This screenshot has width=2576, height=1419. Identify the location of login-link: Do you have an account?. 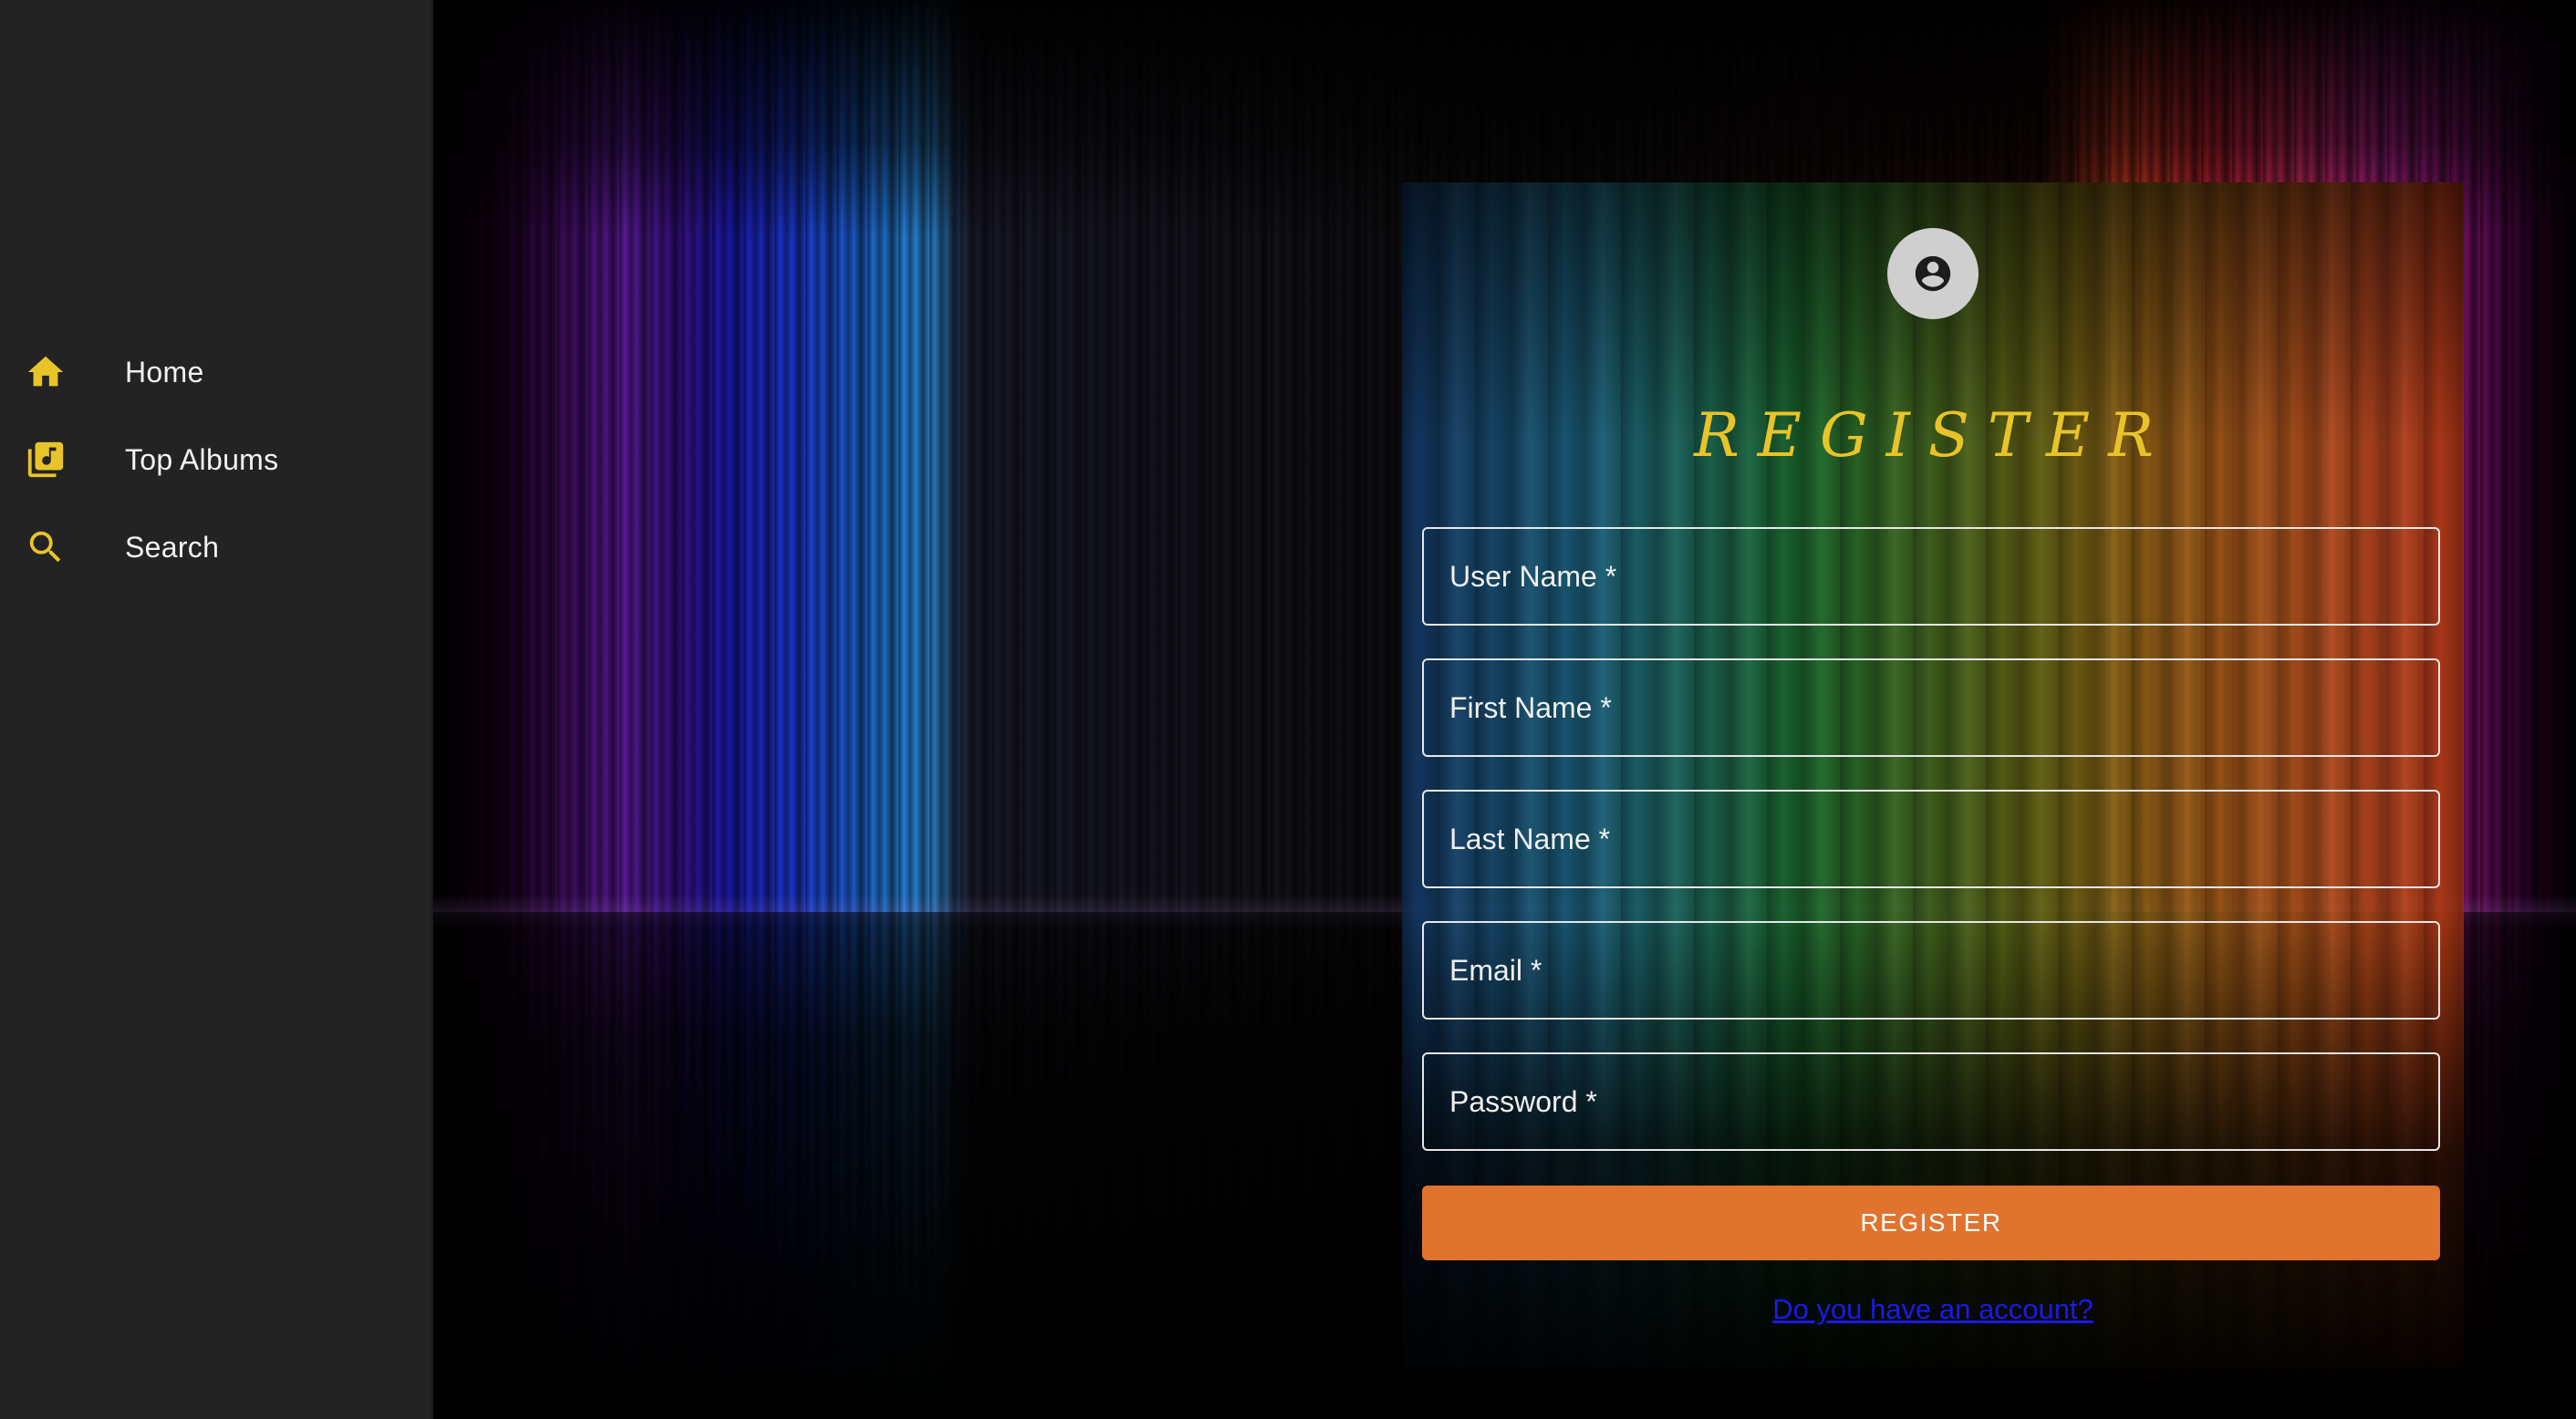
(1933, 1309).